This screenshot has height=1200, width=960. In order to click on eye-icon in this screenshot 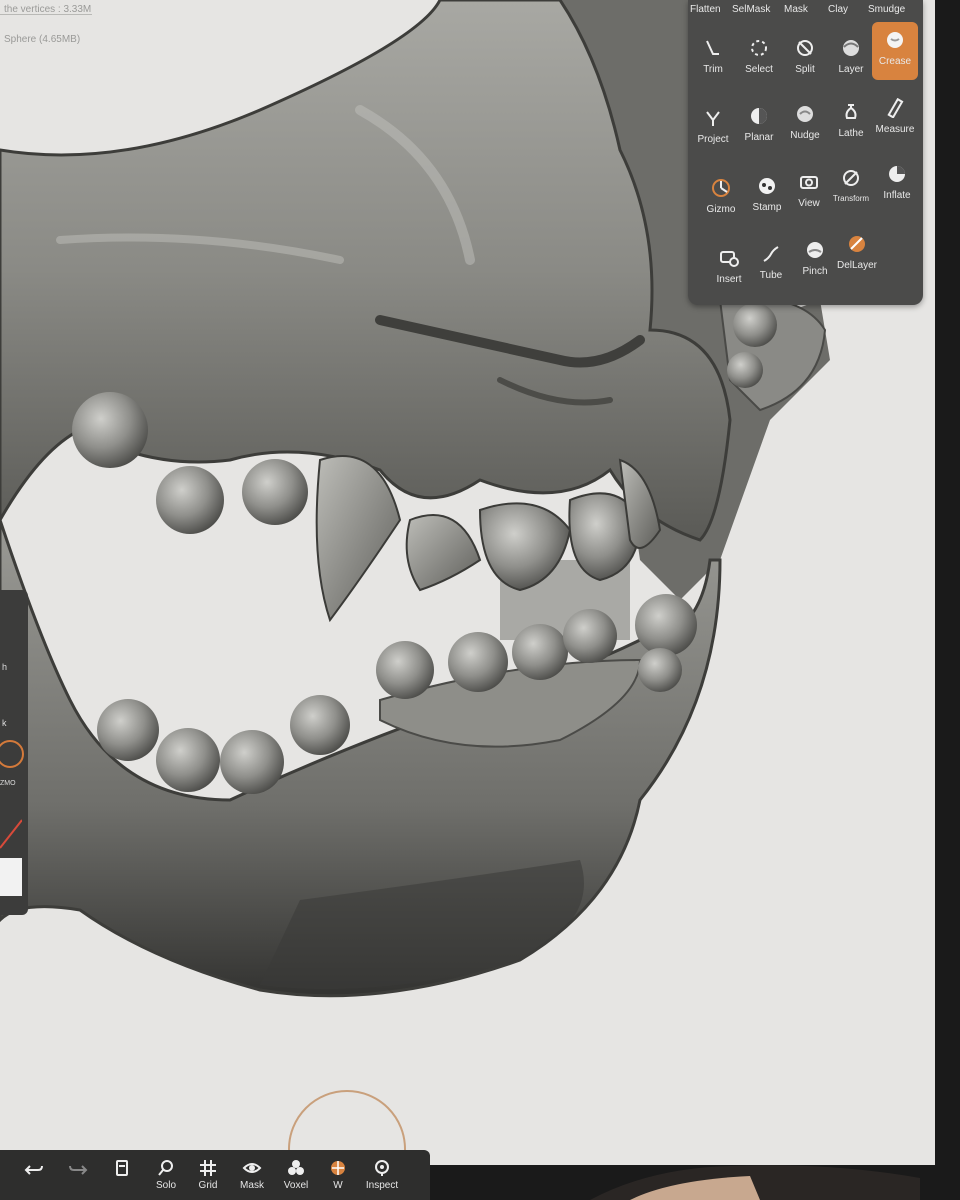, I will do `click(252, 1168)`.